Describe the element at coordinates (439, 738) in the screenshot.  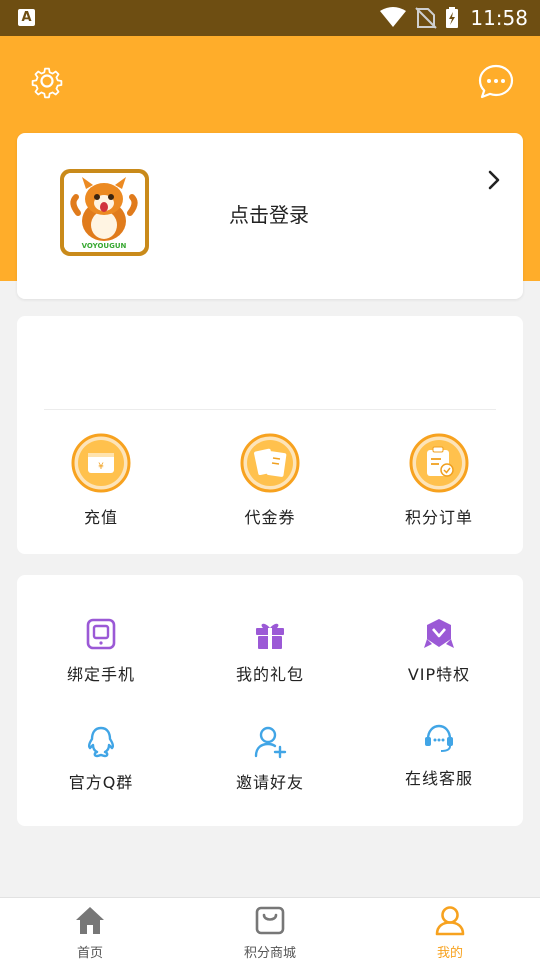
I see `headset-icon` at that location.